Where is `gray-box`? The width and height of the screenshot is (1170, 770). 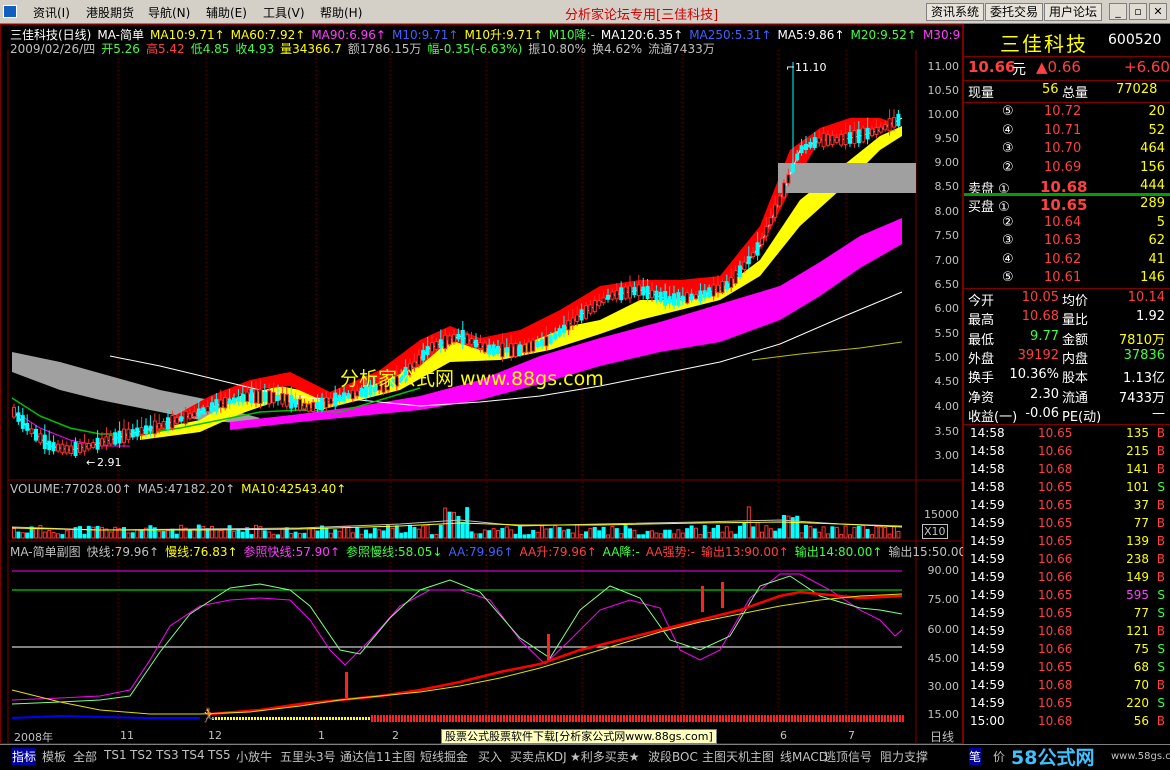
gray-box is located at coordinates (847, 178).